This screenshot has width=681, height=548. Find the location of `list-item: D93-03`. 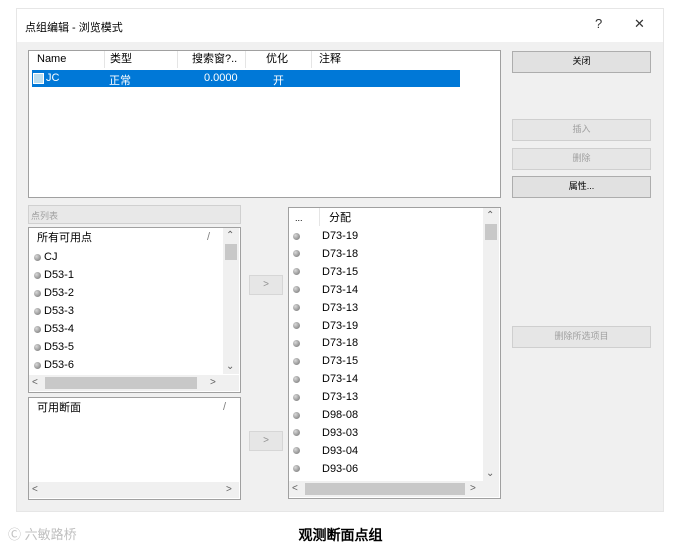

list-item: D93-03 is located at coordinates (325, 433).